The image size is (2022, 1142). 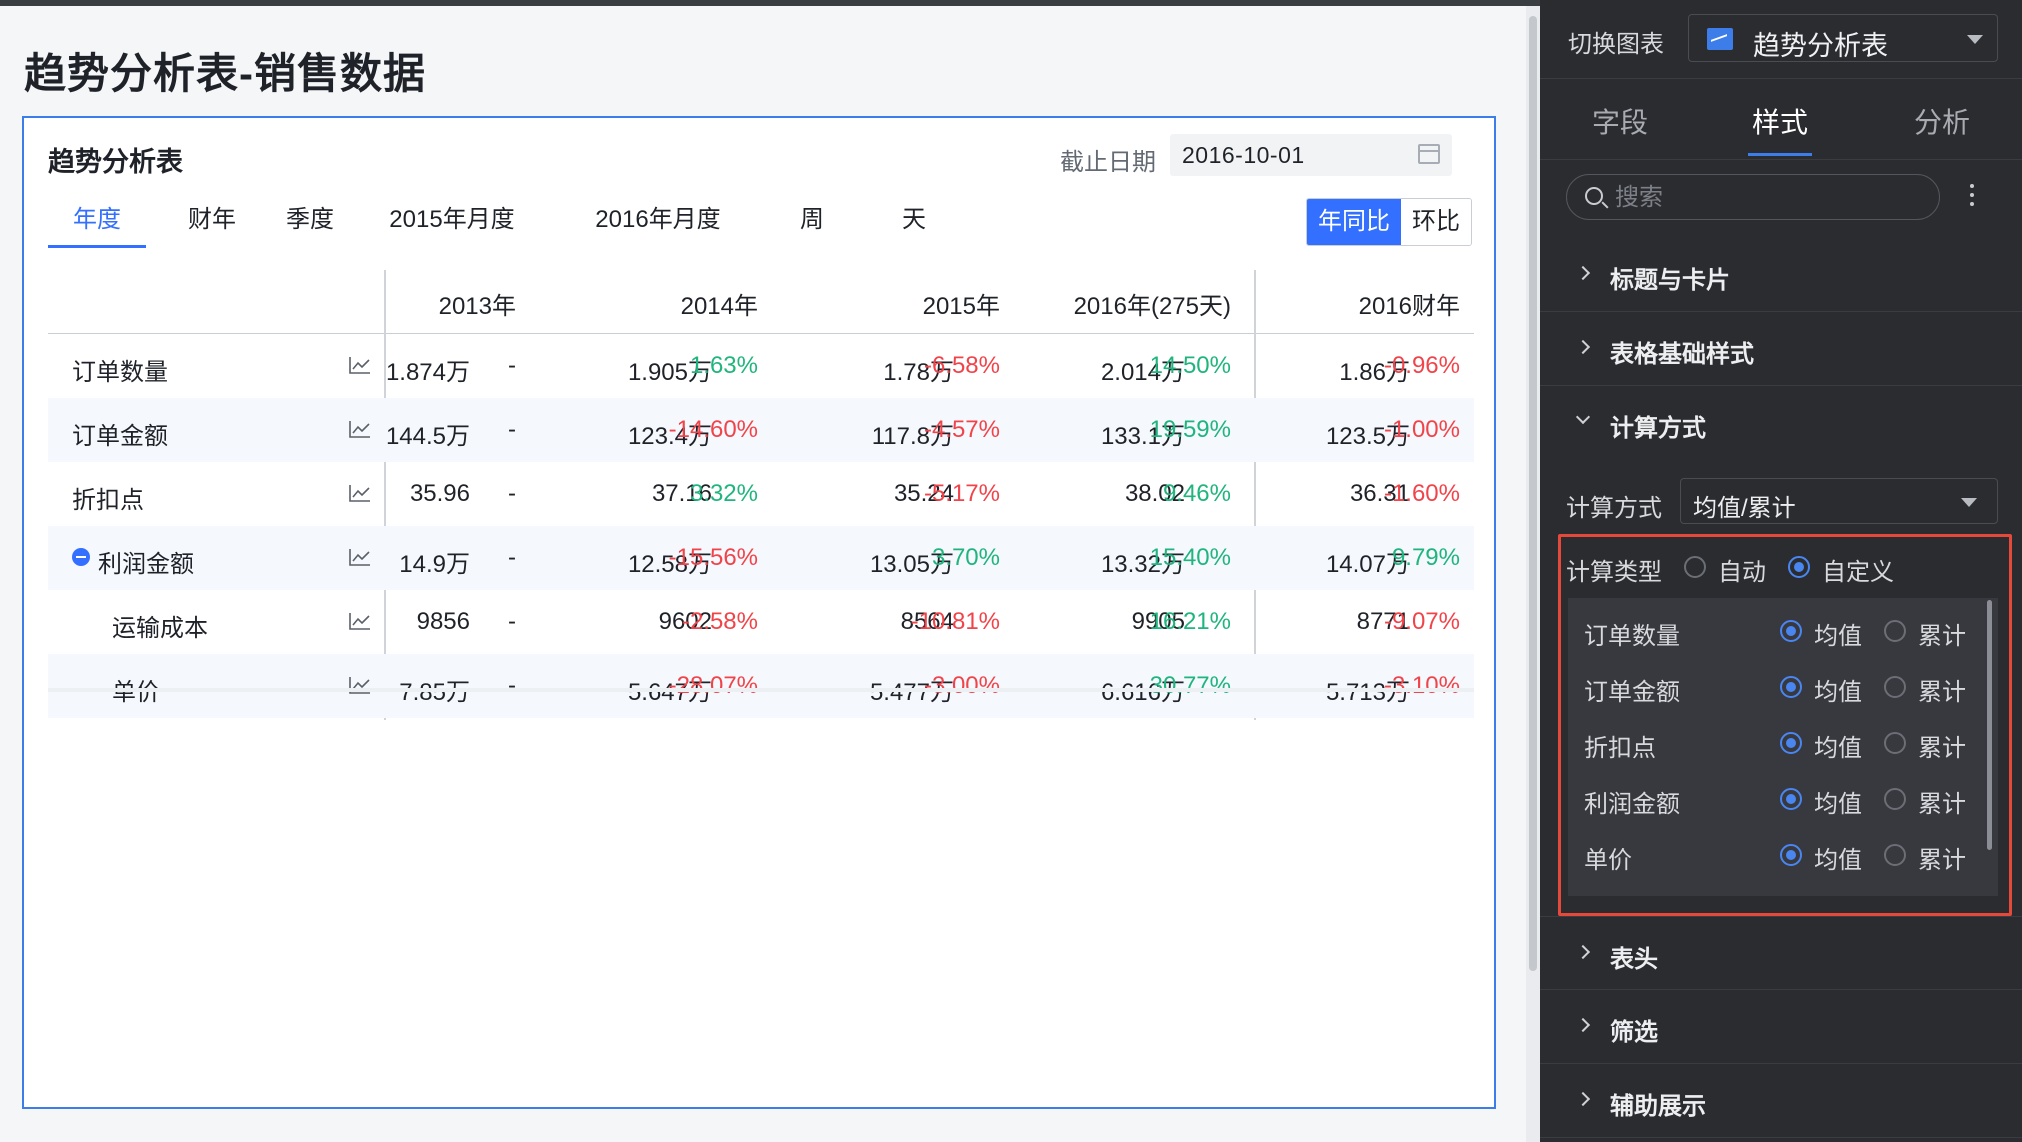 I want to click on change-cell: -14.60%, so click(x=713, y=429).